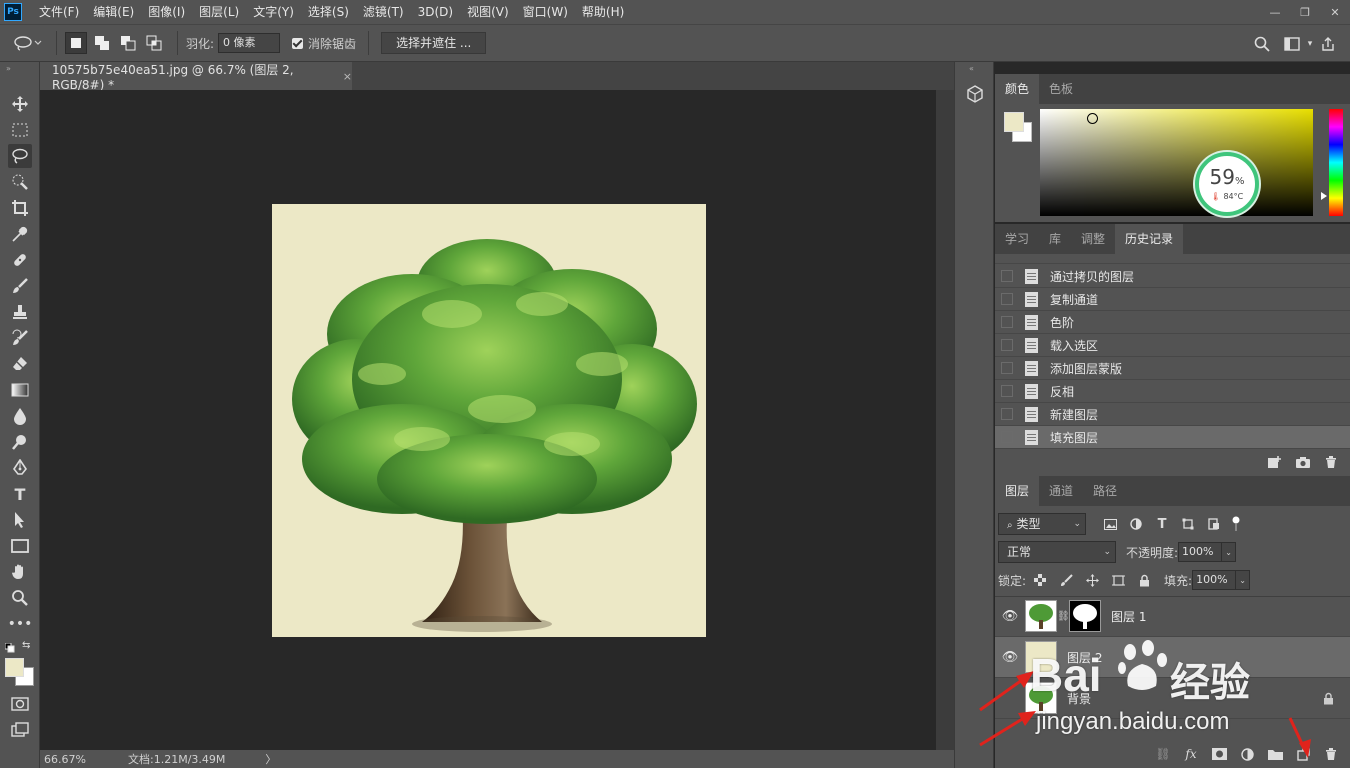 The width and height of the screenshot is (1350, 768). What do you see at coordinates (1014, 122) in the screenshot?
I see `foreground-swatch` at bounding box center [1014, 122].